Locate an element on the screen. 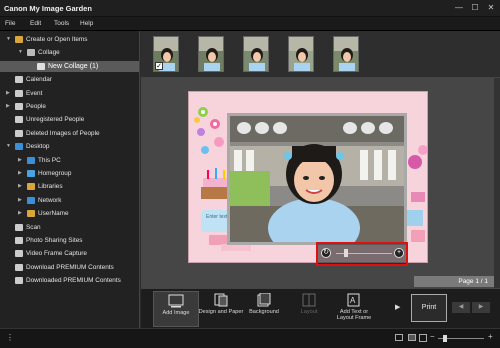  sidebar-item-label: Downloaded PREMIUM Contents is located at coordinates (73, 281).